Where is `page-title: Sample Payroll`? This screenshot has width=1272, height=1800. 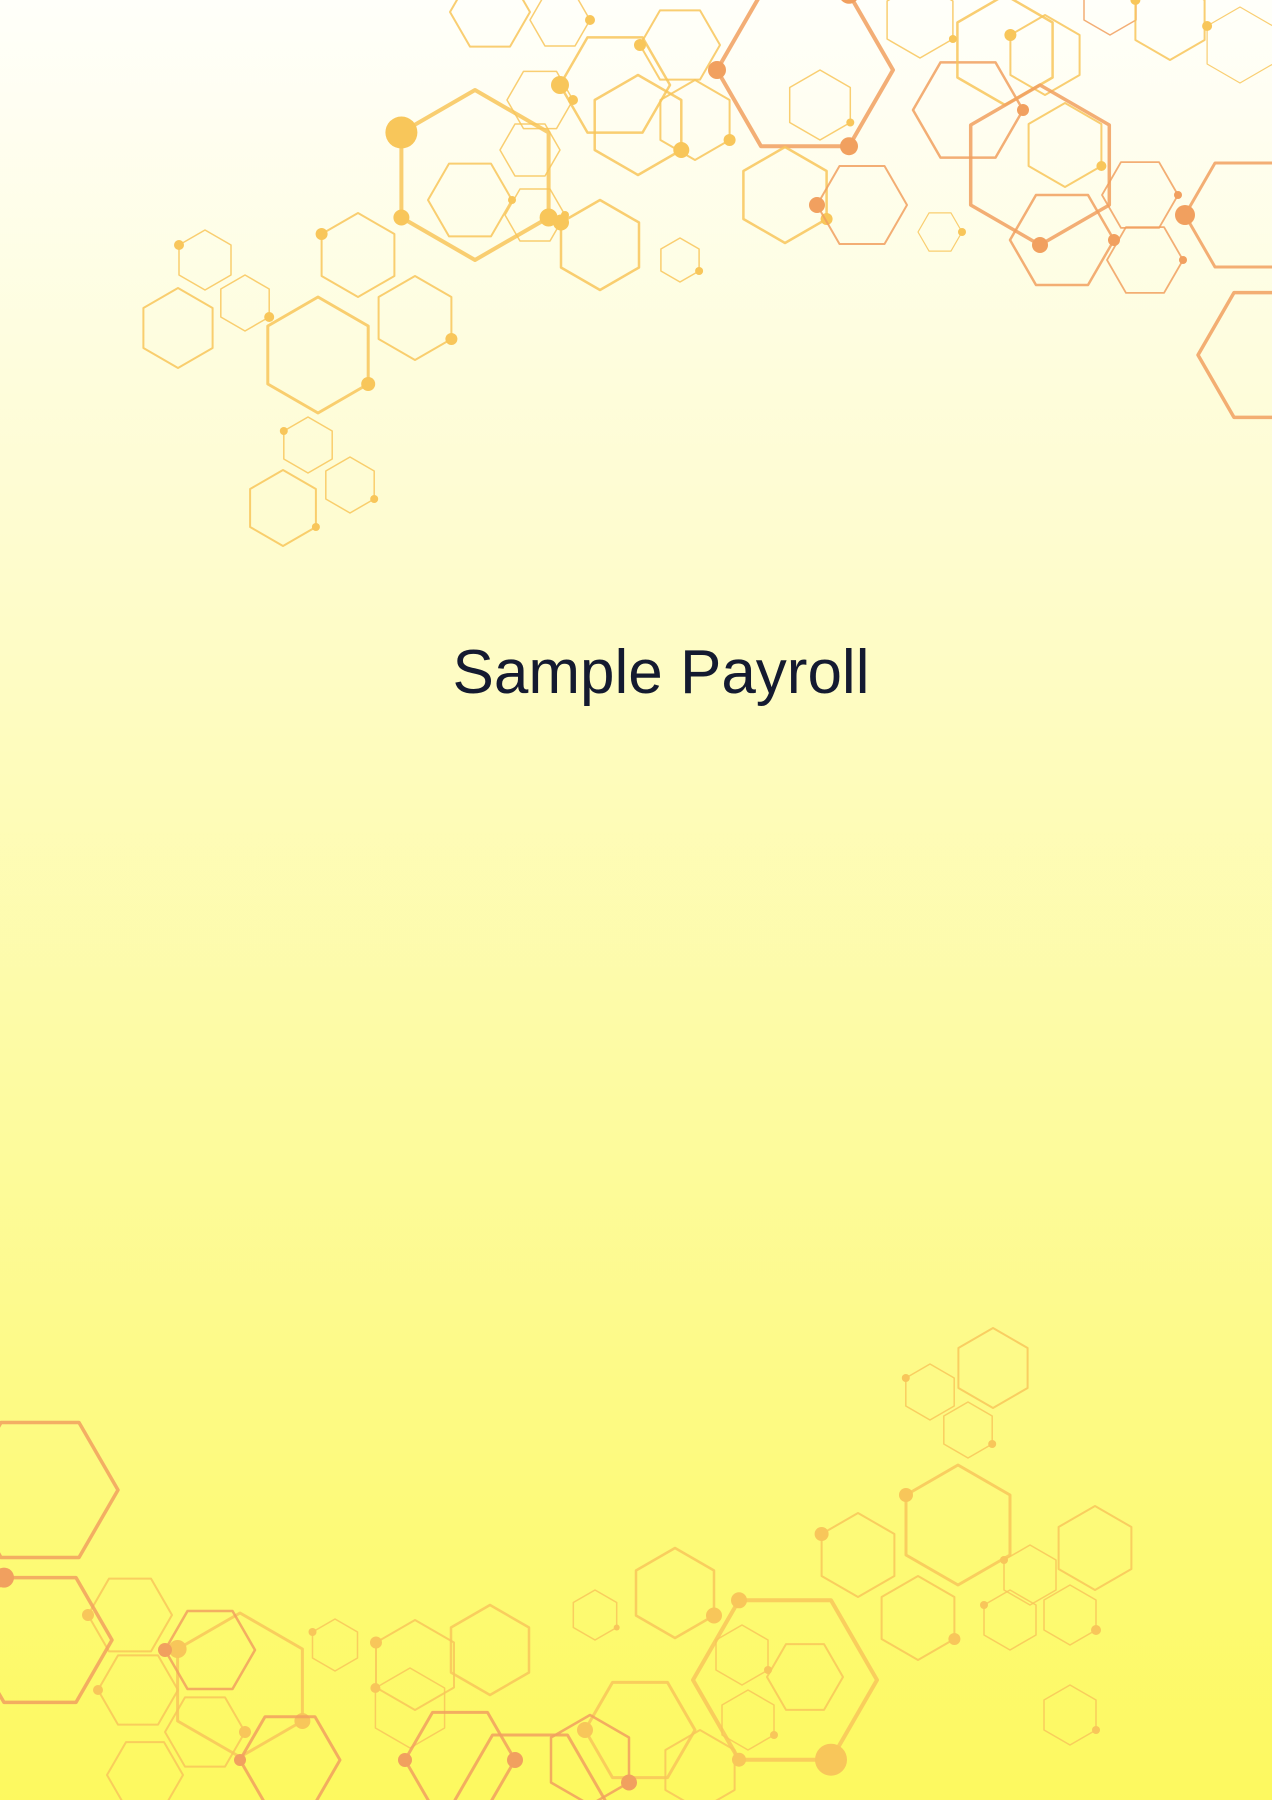 page-title: Sample Payroll is located at coordinates (661, 672).